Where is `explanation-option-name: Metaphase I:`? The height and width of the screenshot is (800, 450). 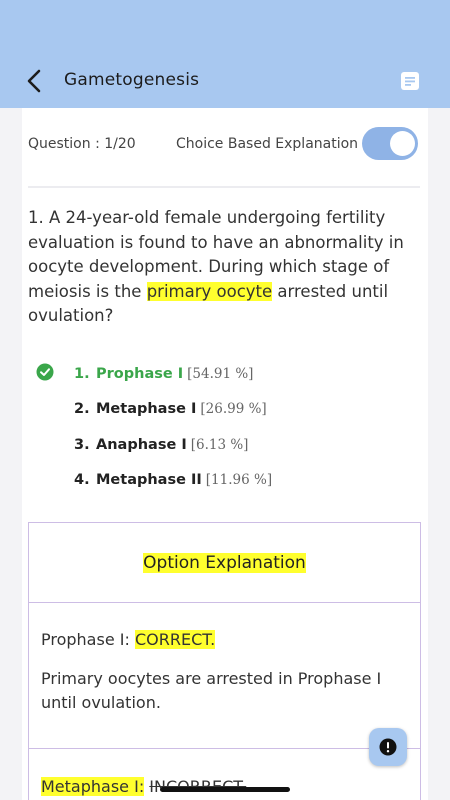 explanation-option-name: Metaphase I: is located at coordinates (93, 786).